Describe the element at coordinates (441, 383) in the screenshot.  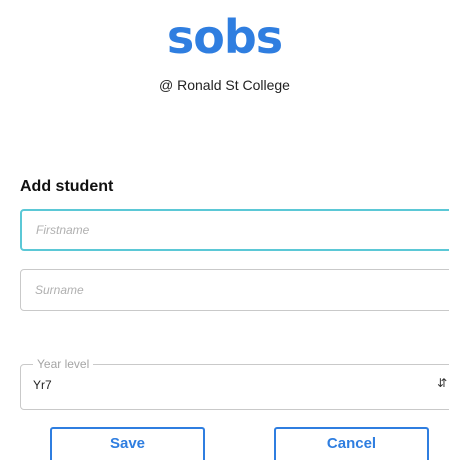
I see `up-down-arrows-icon: ⇵` at that location.